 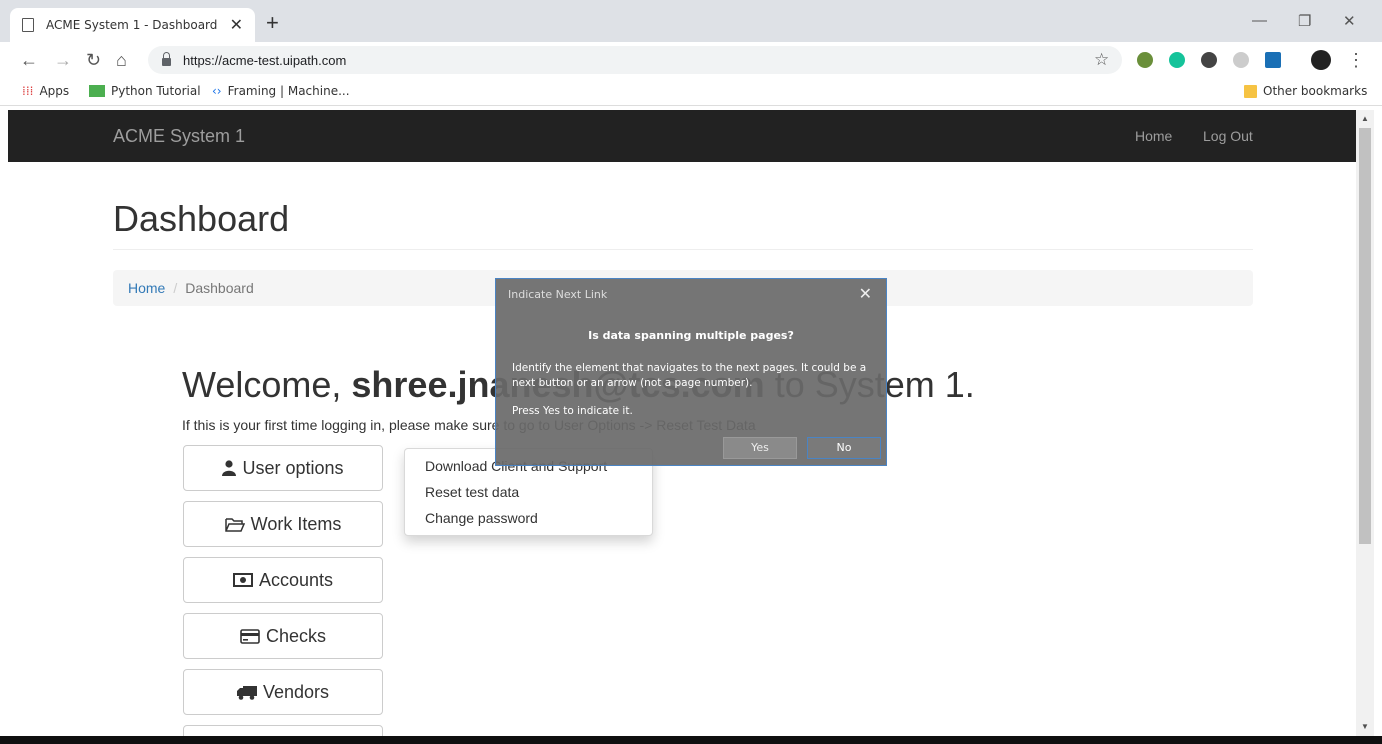 What do you see at coordinates (296, 635) in the screenshot?
I see `button-label: Checks` at bounding box center [296, 635].